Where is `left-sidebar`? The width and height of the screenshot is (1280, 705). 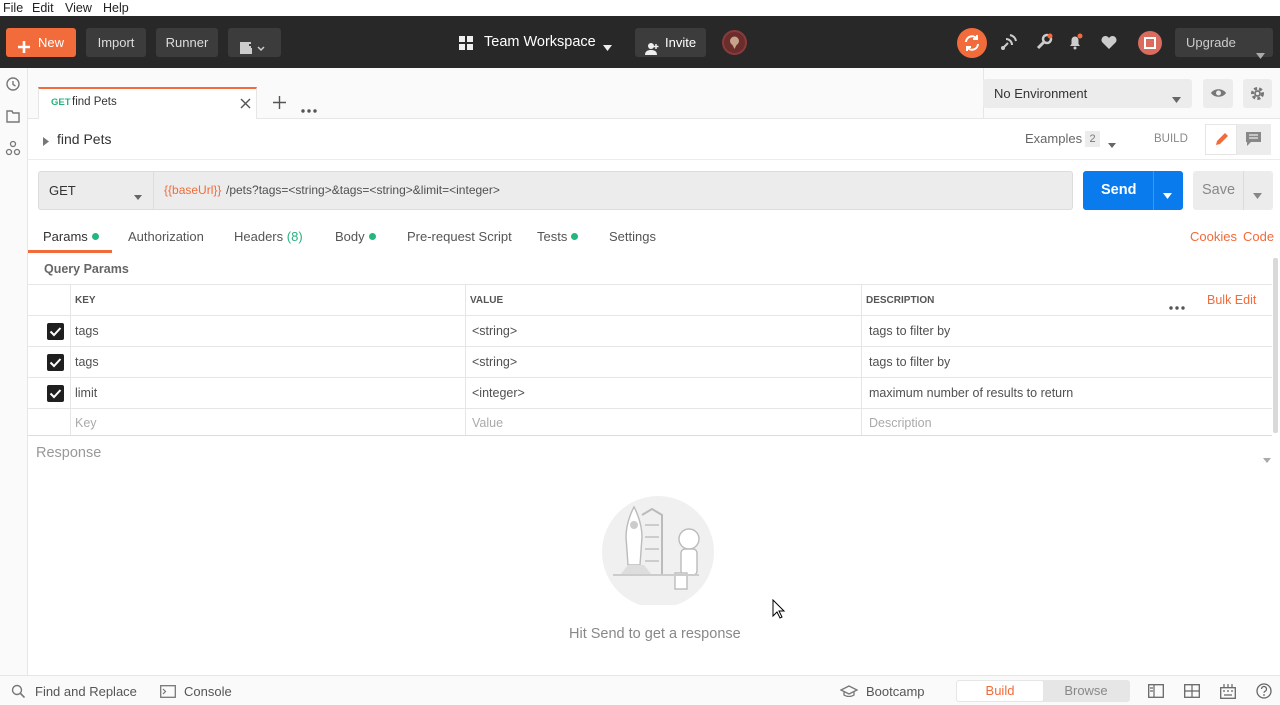
left-sidebar is located at coordinates (14, 371).